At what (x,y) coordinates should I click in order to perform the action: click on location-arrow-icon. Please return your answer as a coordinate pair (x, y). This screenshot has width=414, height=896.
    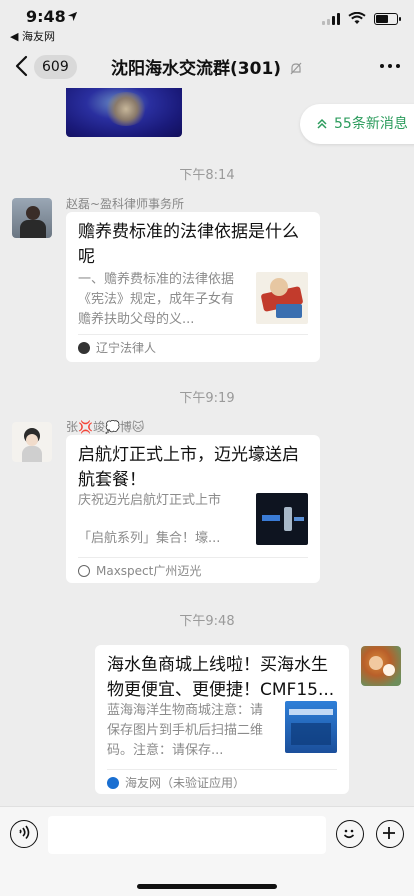
    Looking at the image, I should click on (72, 16).